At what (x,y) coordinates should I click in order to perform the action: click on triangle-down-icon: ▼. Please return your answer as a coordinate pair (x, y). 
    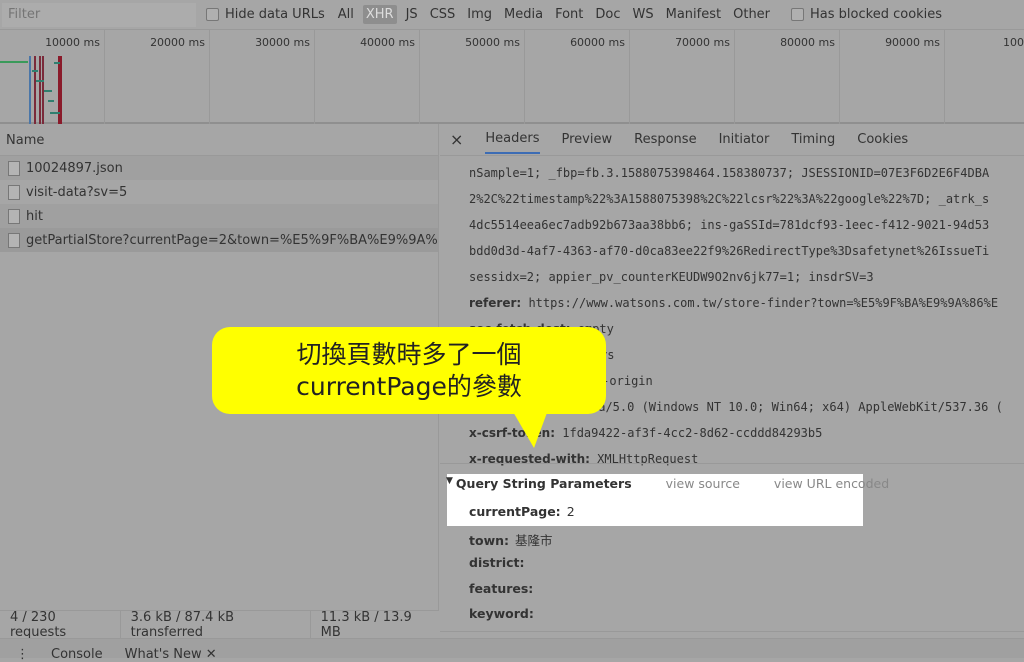
    Looking at the image, I should click on (449, 481).